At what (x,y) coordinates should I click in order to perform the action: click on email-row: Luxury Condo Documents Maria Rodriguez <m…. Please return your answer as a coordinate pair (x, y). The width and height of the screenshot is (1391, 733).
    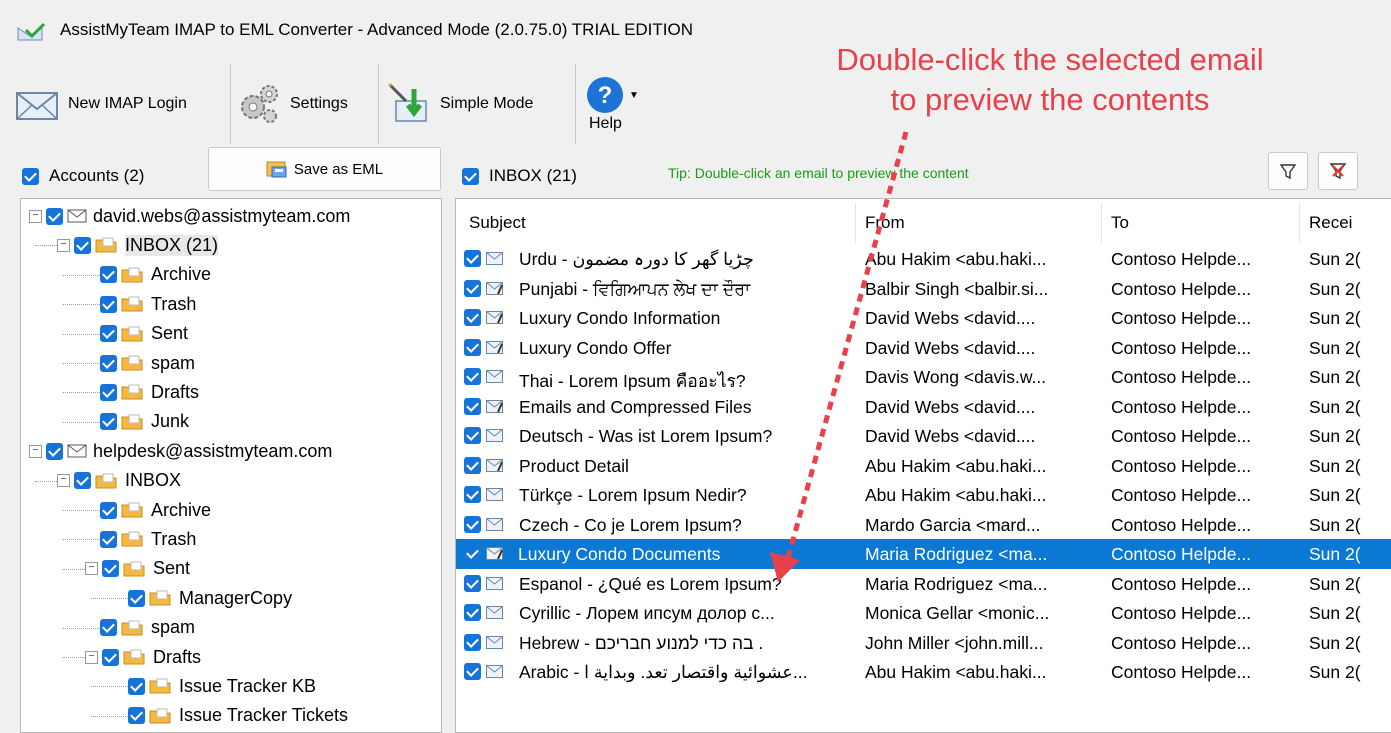
    Looking at the image, I should click on (923, 554).